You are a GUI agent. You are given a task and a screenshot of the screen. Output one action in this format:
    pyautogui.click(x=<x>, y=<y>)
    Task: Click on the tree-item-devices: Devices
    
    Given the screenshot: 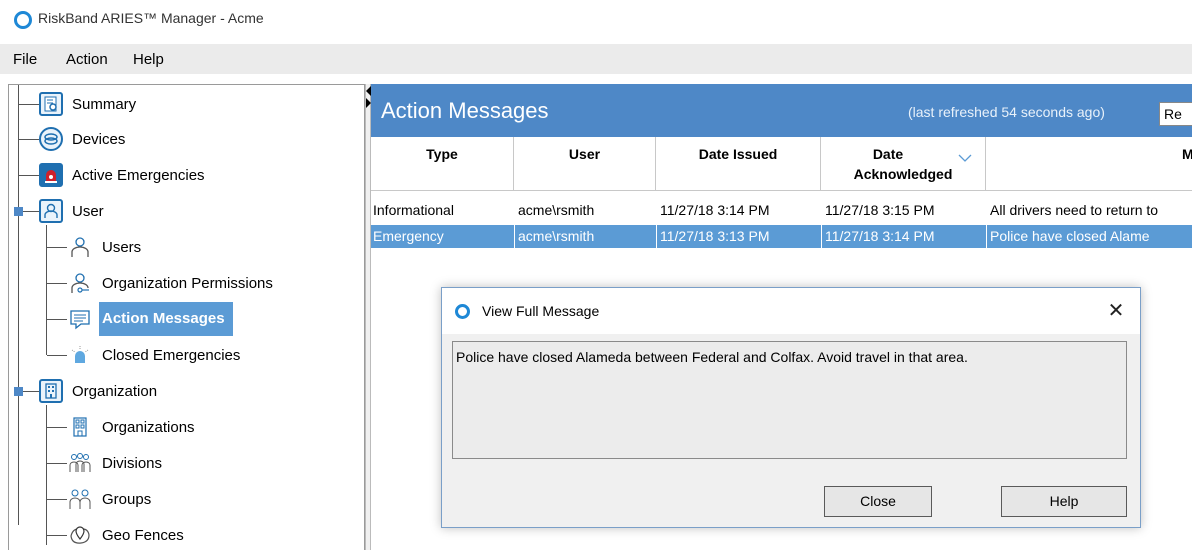 What is the action you would take?
    pyautogui.click(x=83, y=139)
    